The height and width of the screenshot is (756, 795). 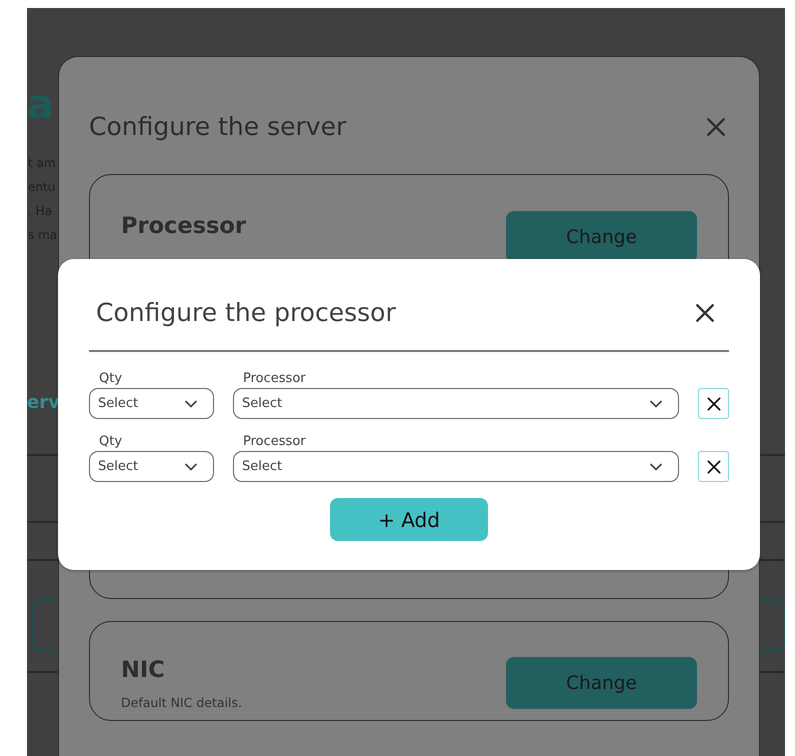 I want to click on dialog-title: Configure the server, so click(x=217, y=127).